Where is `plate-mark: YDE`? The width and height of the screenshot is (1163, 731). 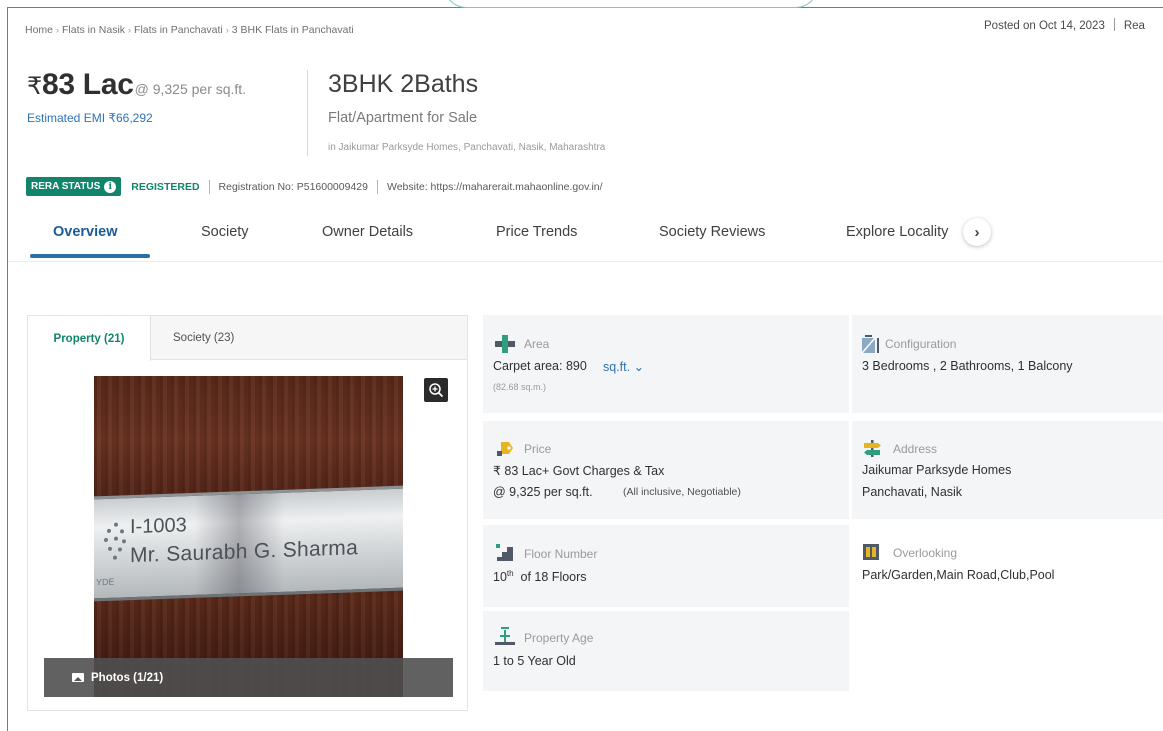
plate-mark: YDE is located at coordinates (105, 582).